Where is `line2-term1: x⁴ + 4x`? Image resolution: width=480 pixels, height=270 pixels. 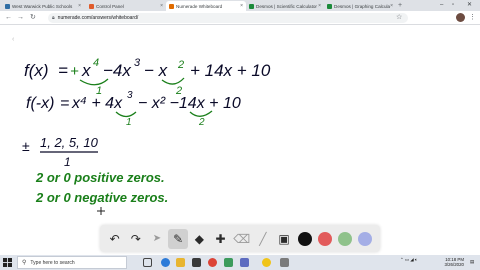 line2-term1: x⁴ + 4x is located at coordinates (97, 103).